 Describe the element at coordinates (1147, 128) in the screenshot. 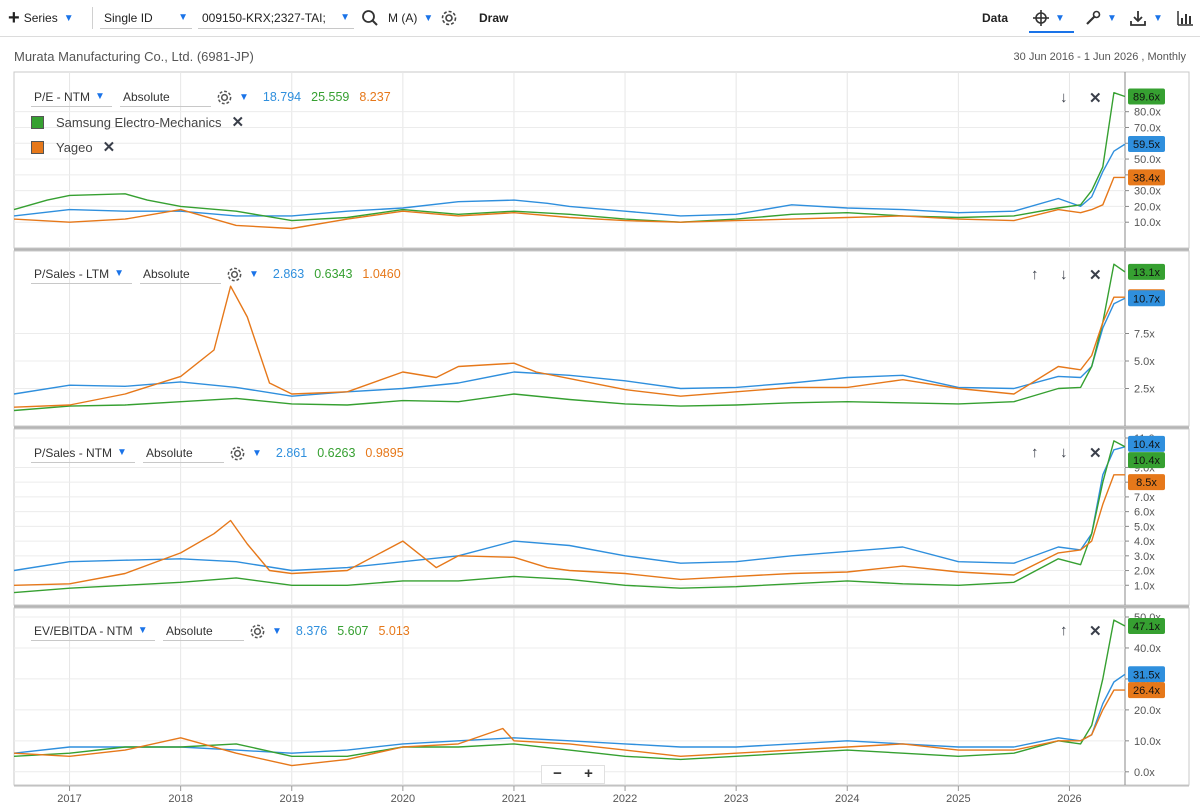

I see `y-tick-label: 70.0x` at that location.